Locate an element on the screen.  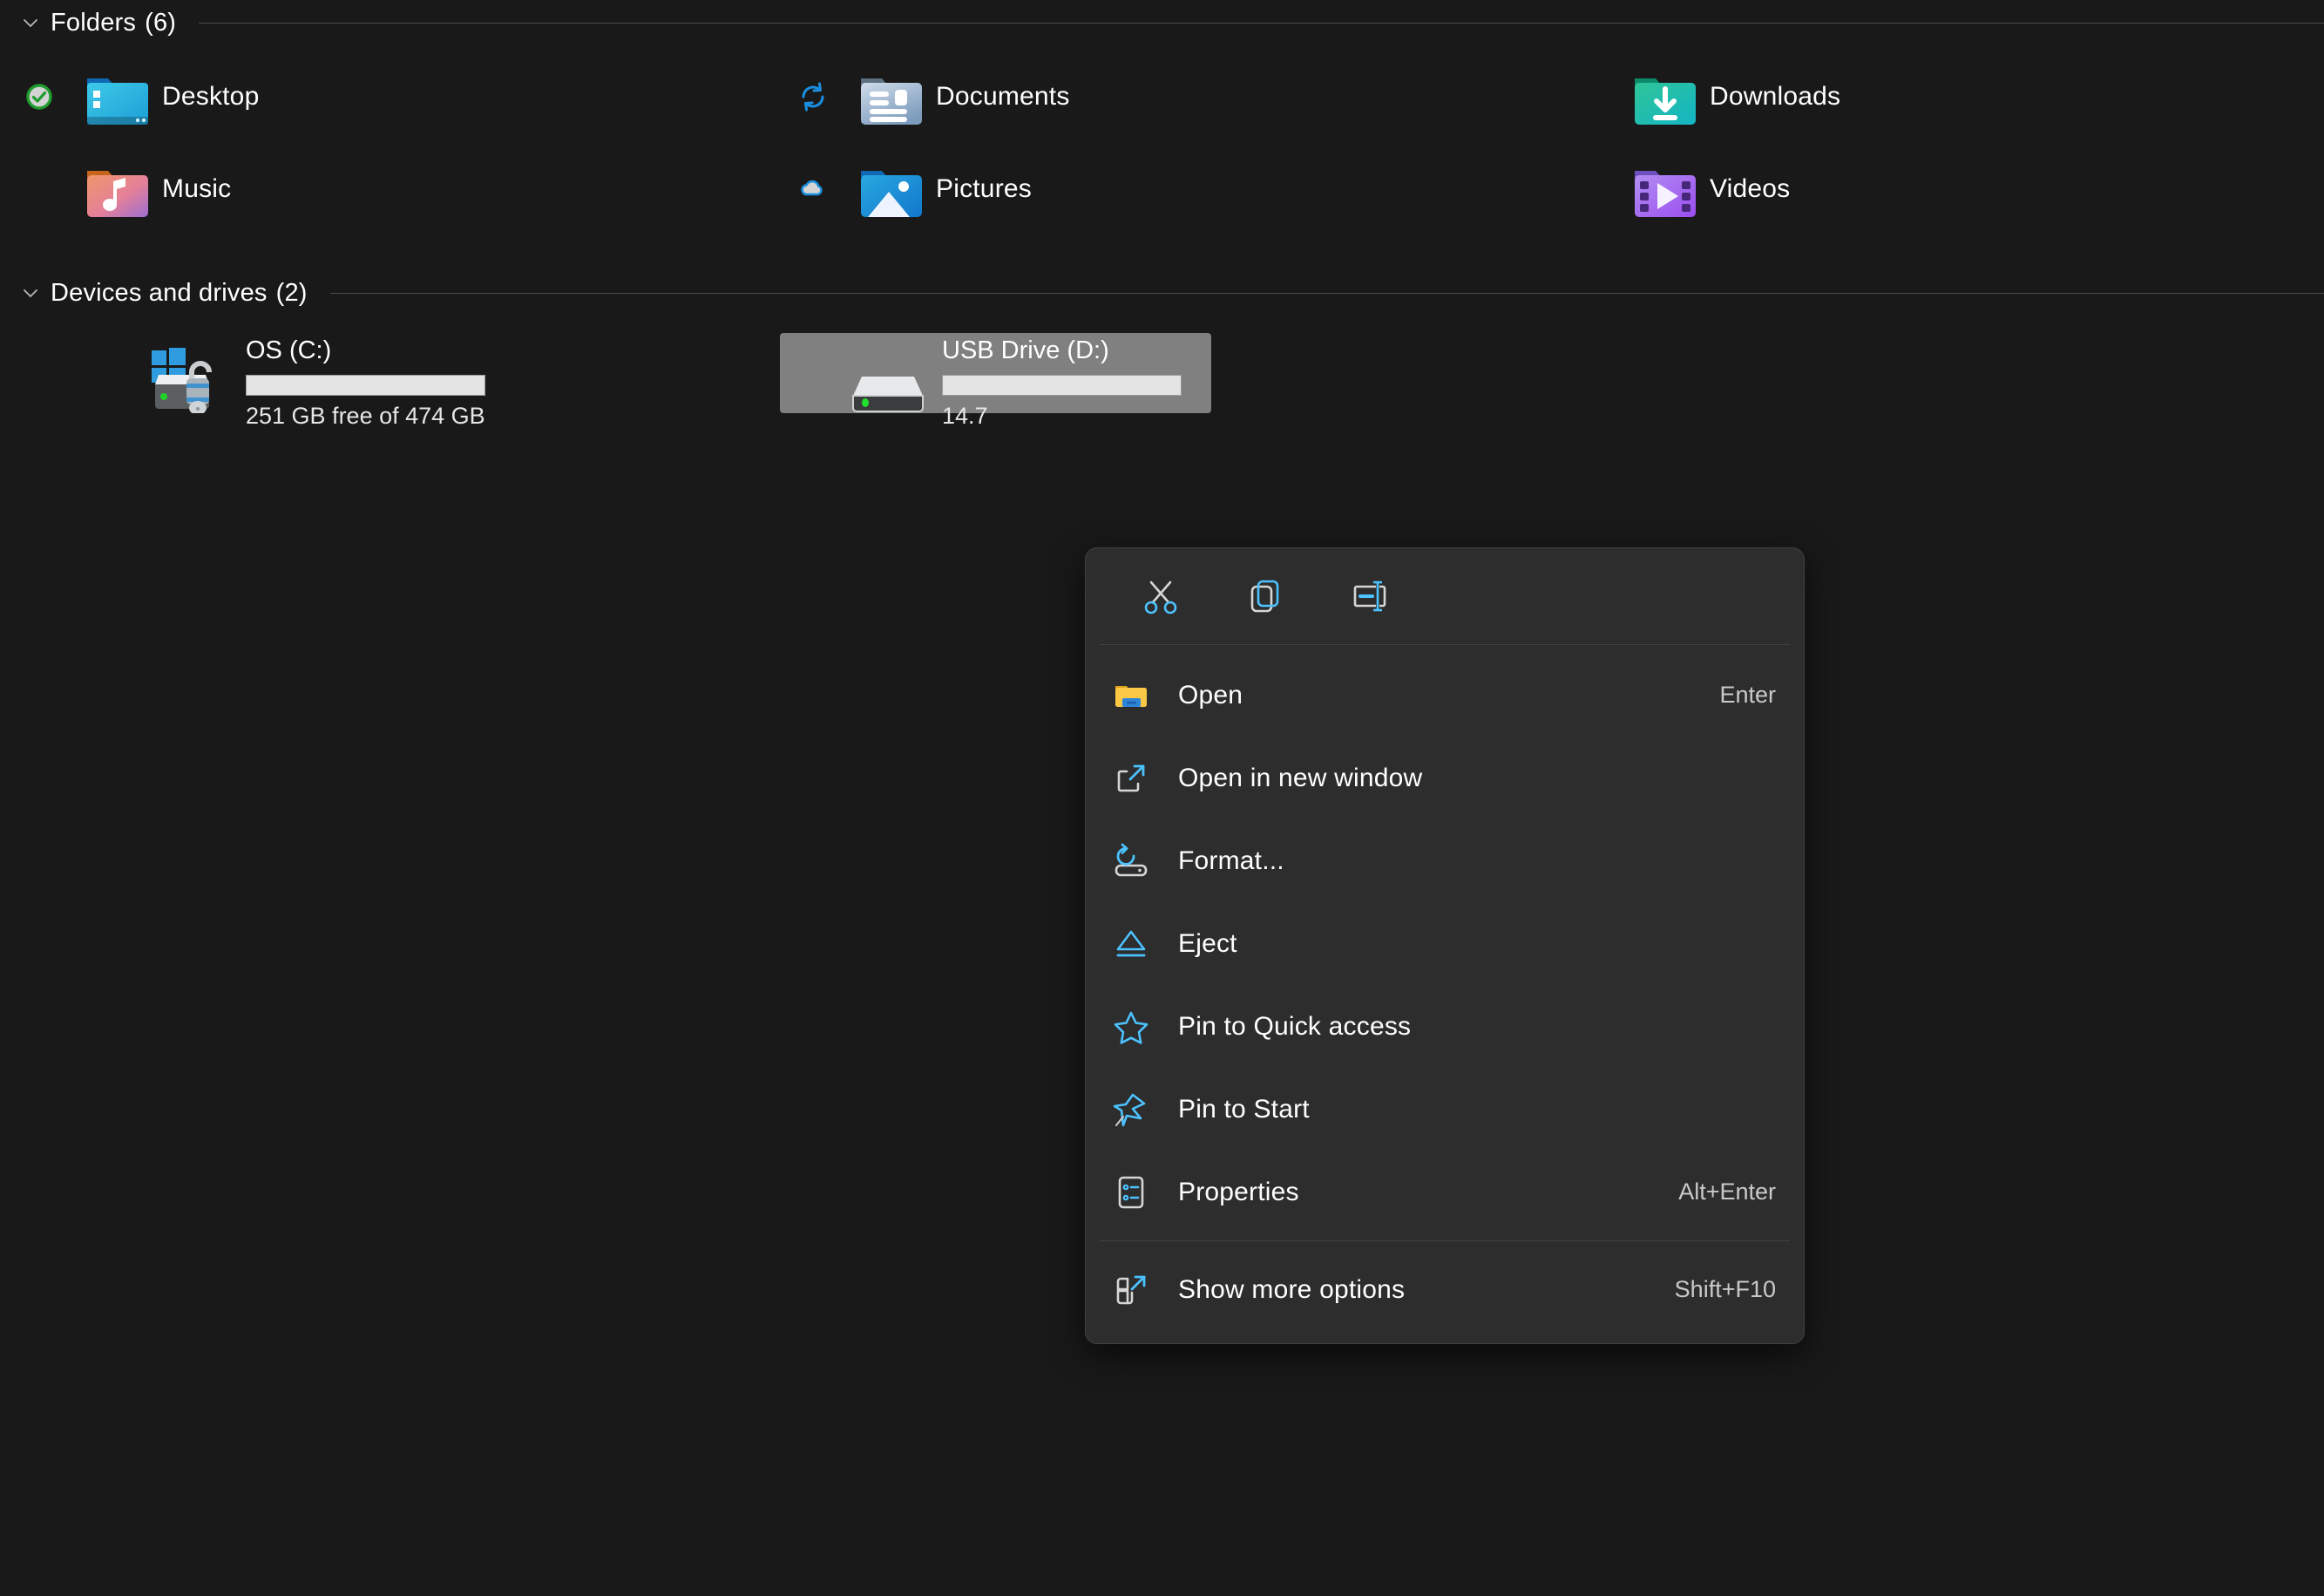
removable-drive-icon is located at coordinates (892, 379).